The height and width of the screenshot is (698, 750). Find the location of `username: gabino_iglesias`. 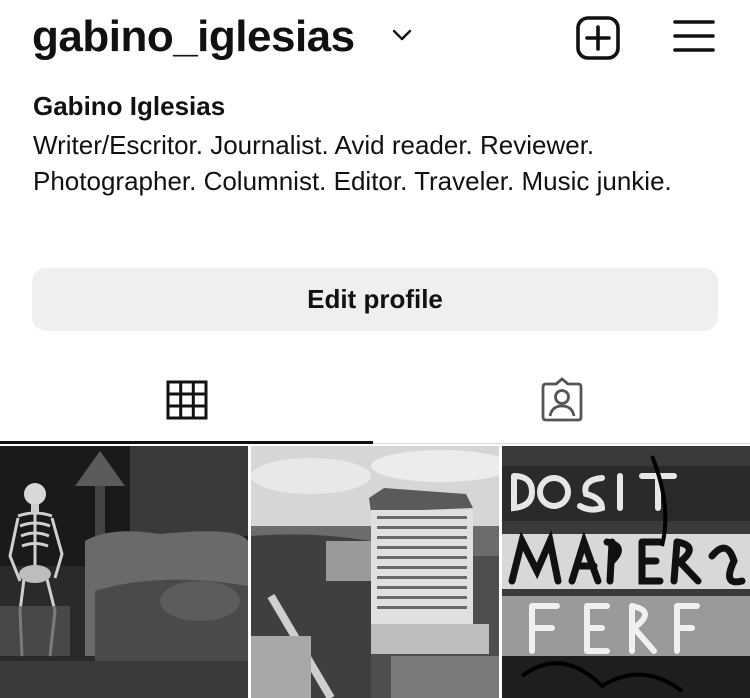

username: gabino_iglesias is located at coordinates (193, 37).